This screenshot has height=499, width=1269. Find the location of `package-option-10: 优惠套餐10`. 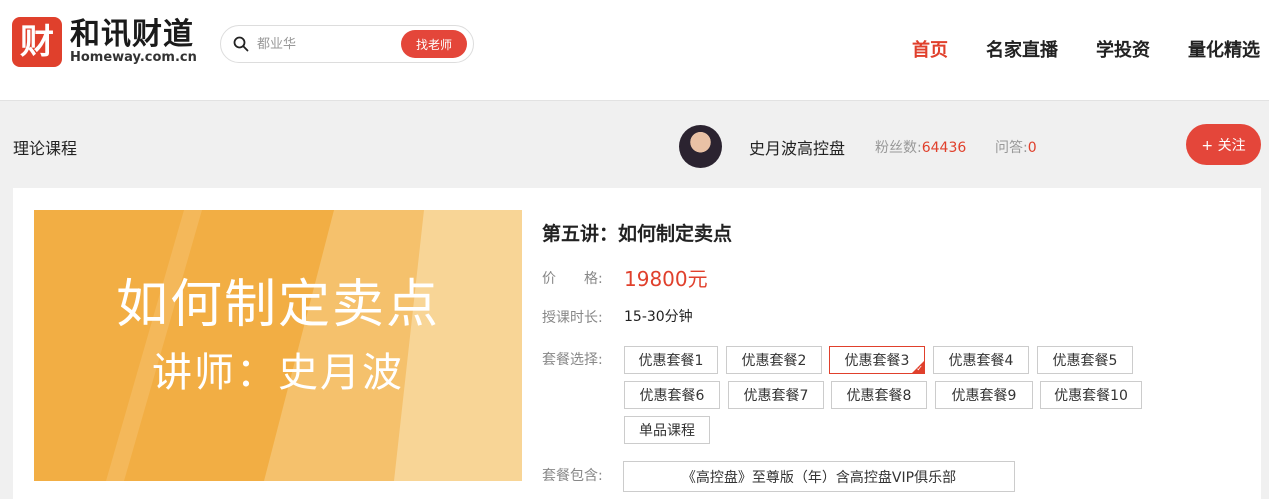

package-option-10: 优惠套餐10 is located at coordinates (1091, 395).